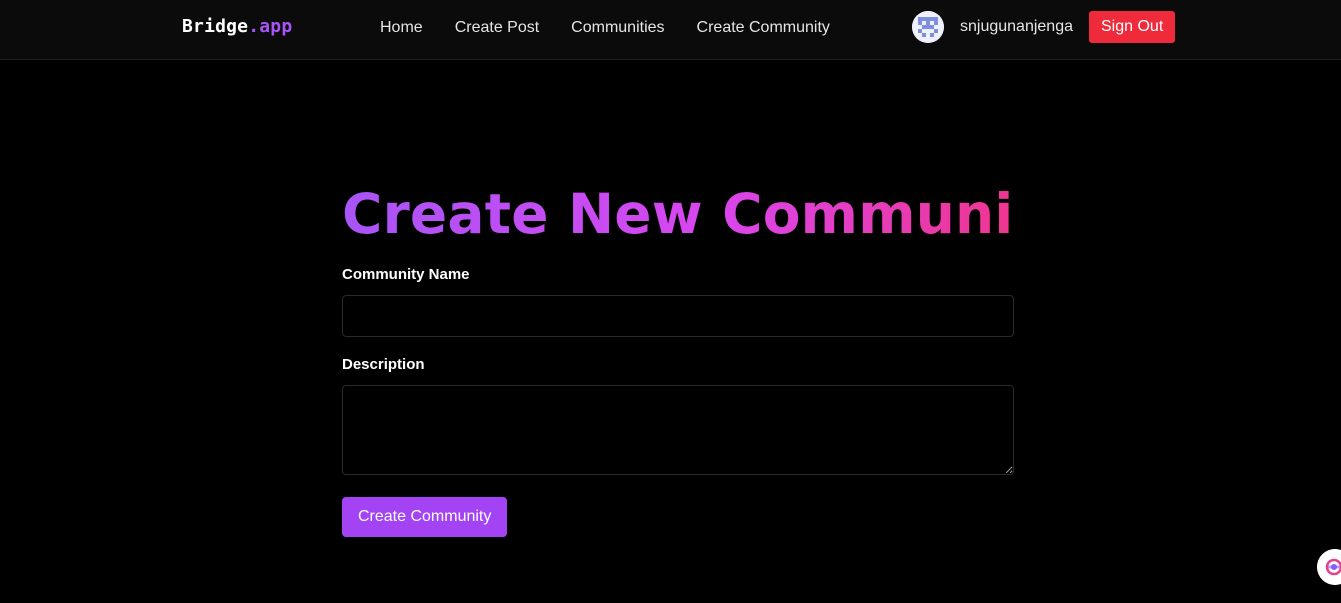 Image resolution: width=1341 pixels, height=603 pixels. I want to click on assistant-widget-icon, so click(1329, 567).